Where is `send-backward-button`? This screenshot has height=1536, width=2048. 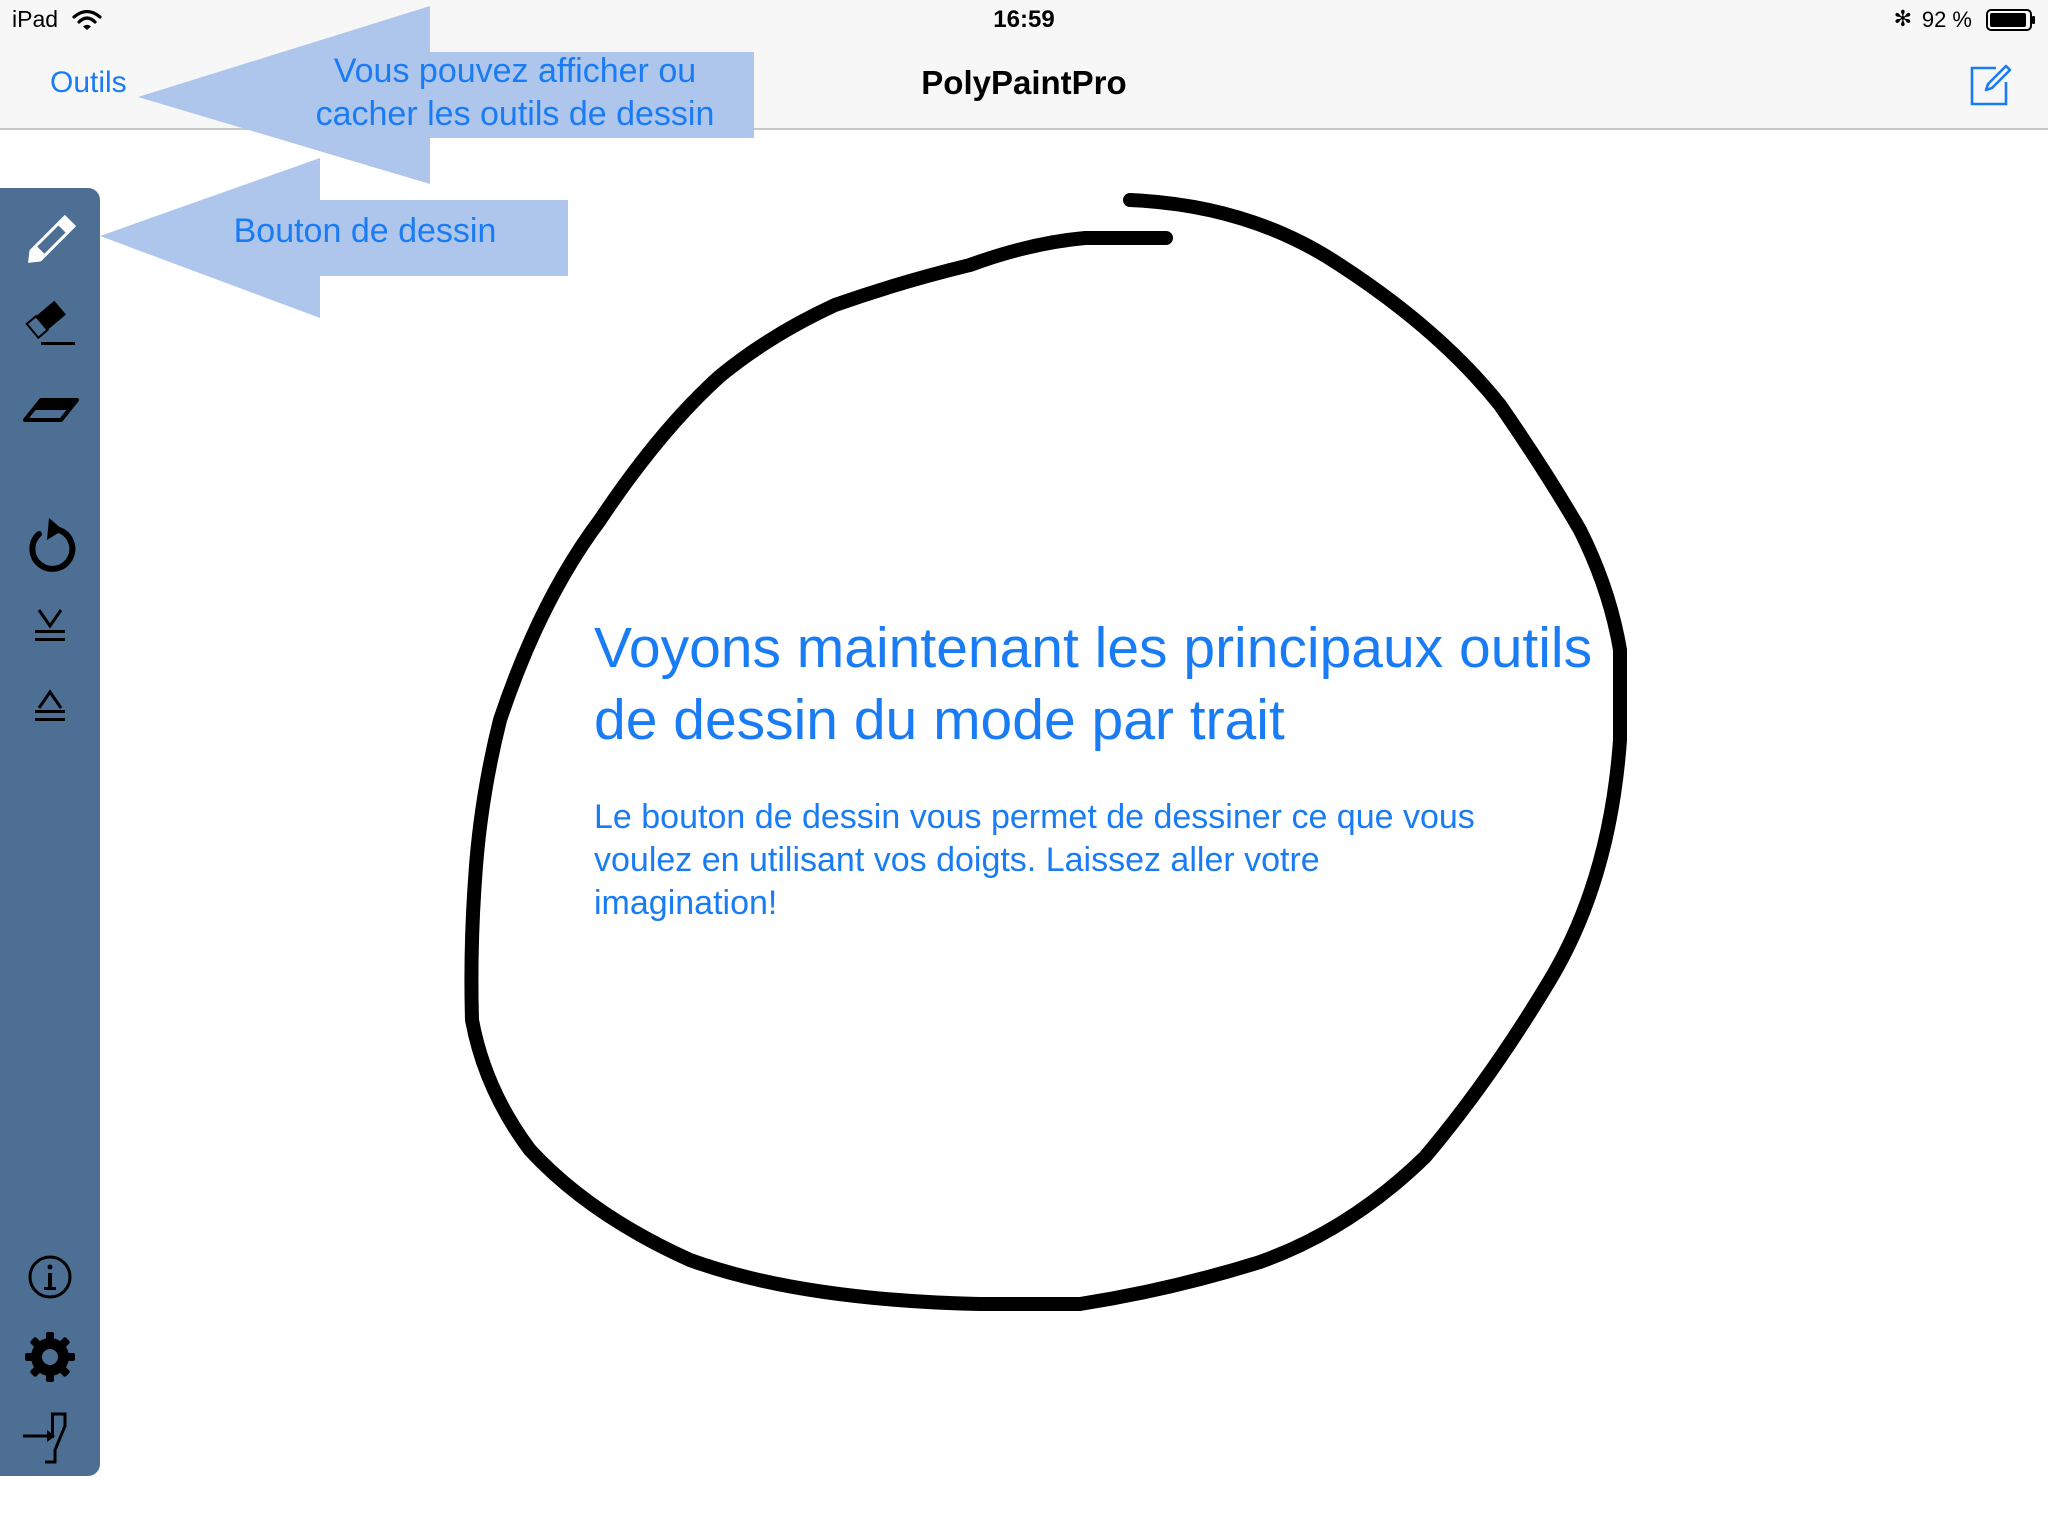 send-backward-button is located at coordinates (50, 623).